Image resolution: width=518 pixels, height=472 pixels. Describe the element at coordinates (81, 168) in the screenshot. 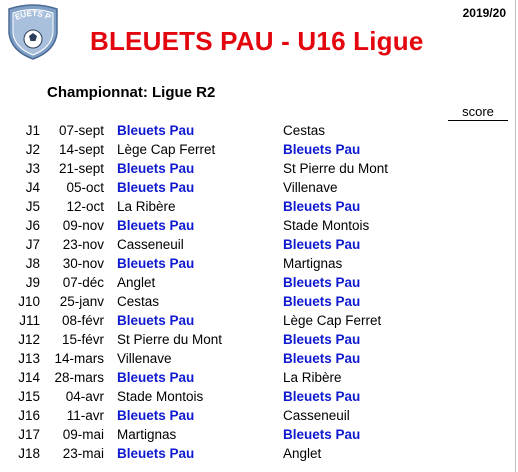

I see `date-cell: 21-sept` at that location.